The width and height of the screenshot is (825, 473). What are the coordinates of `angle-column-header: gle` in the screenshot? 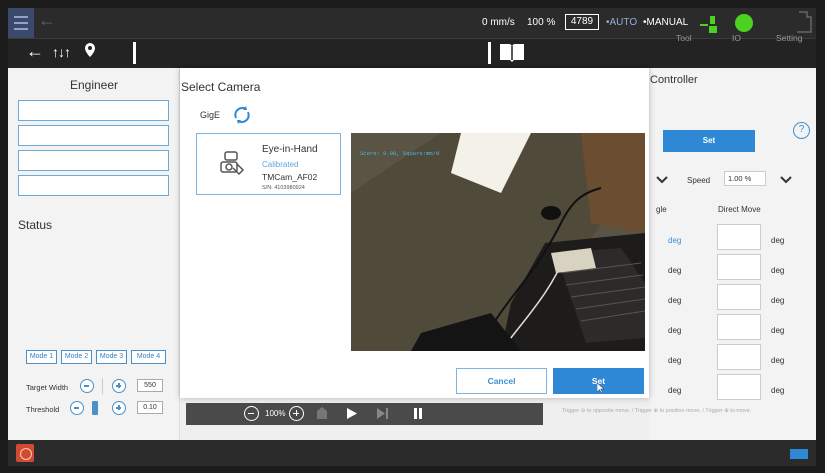 It's located at (661, 209).